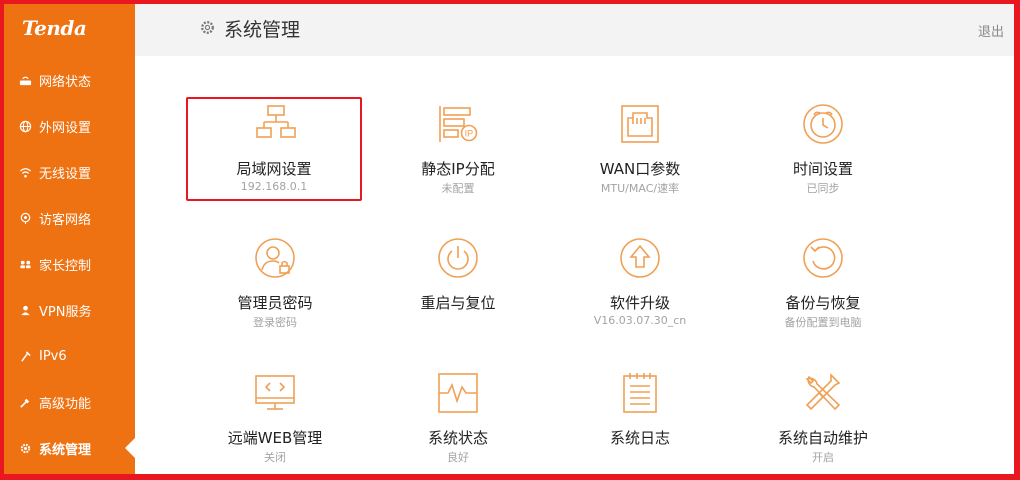  I want to click on tile-label: 系统状态, so click(457, 438).